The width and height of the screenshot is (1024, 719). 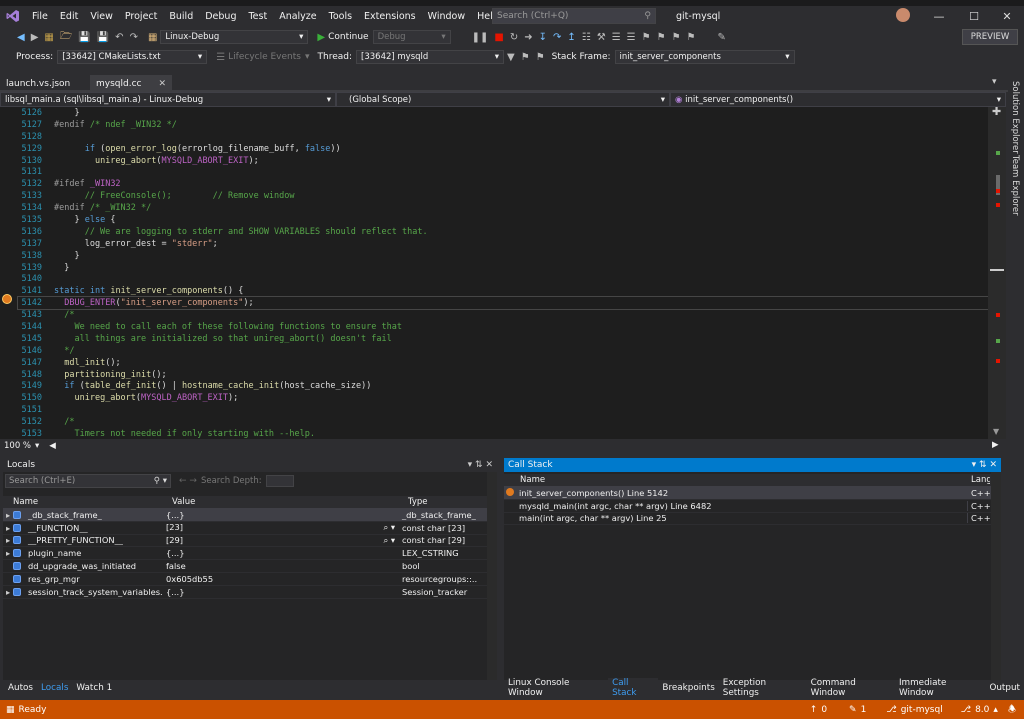 I want to click on flag-icon: ⚑, so click(x=525, y=57).